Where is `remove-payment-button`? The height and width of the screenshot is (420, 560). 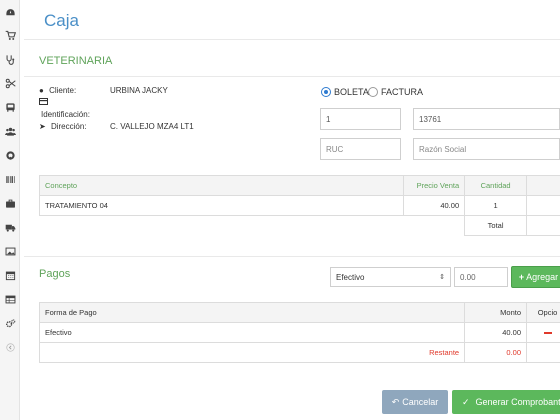 remove-payment-button is located at coordinates (543, 332).